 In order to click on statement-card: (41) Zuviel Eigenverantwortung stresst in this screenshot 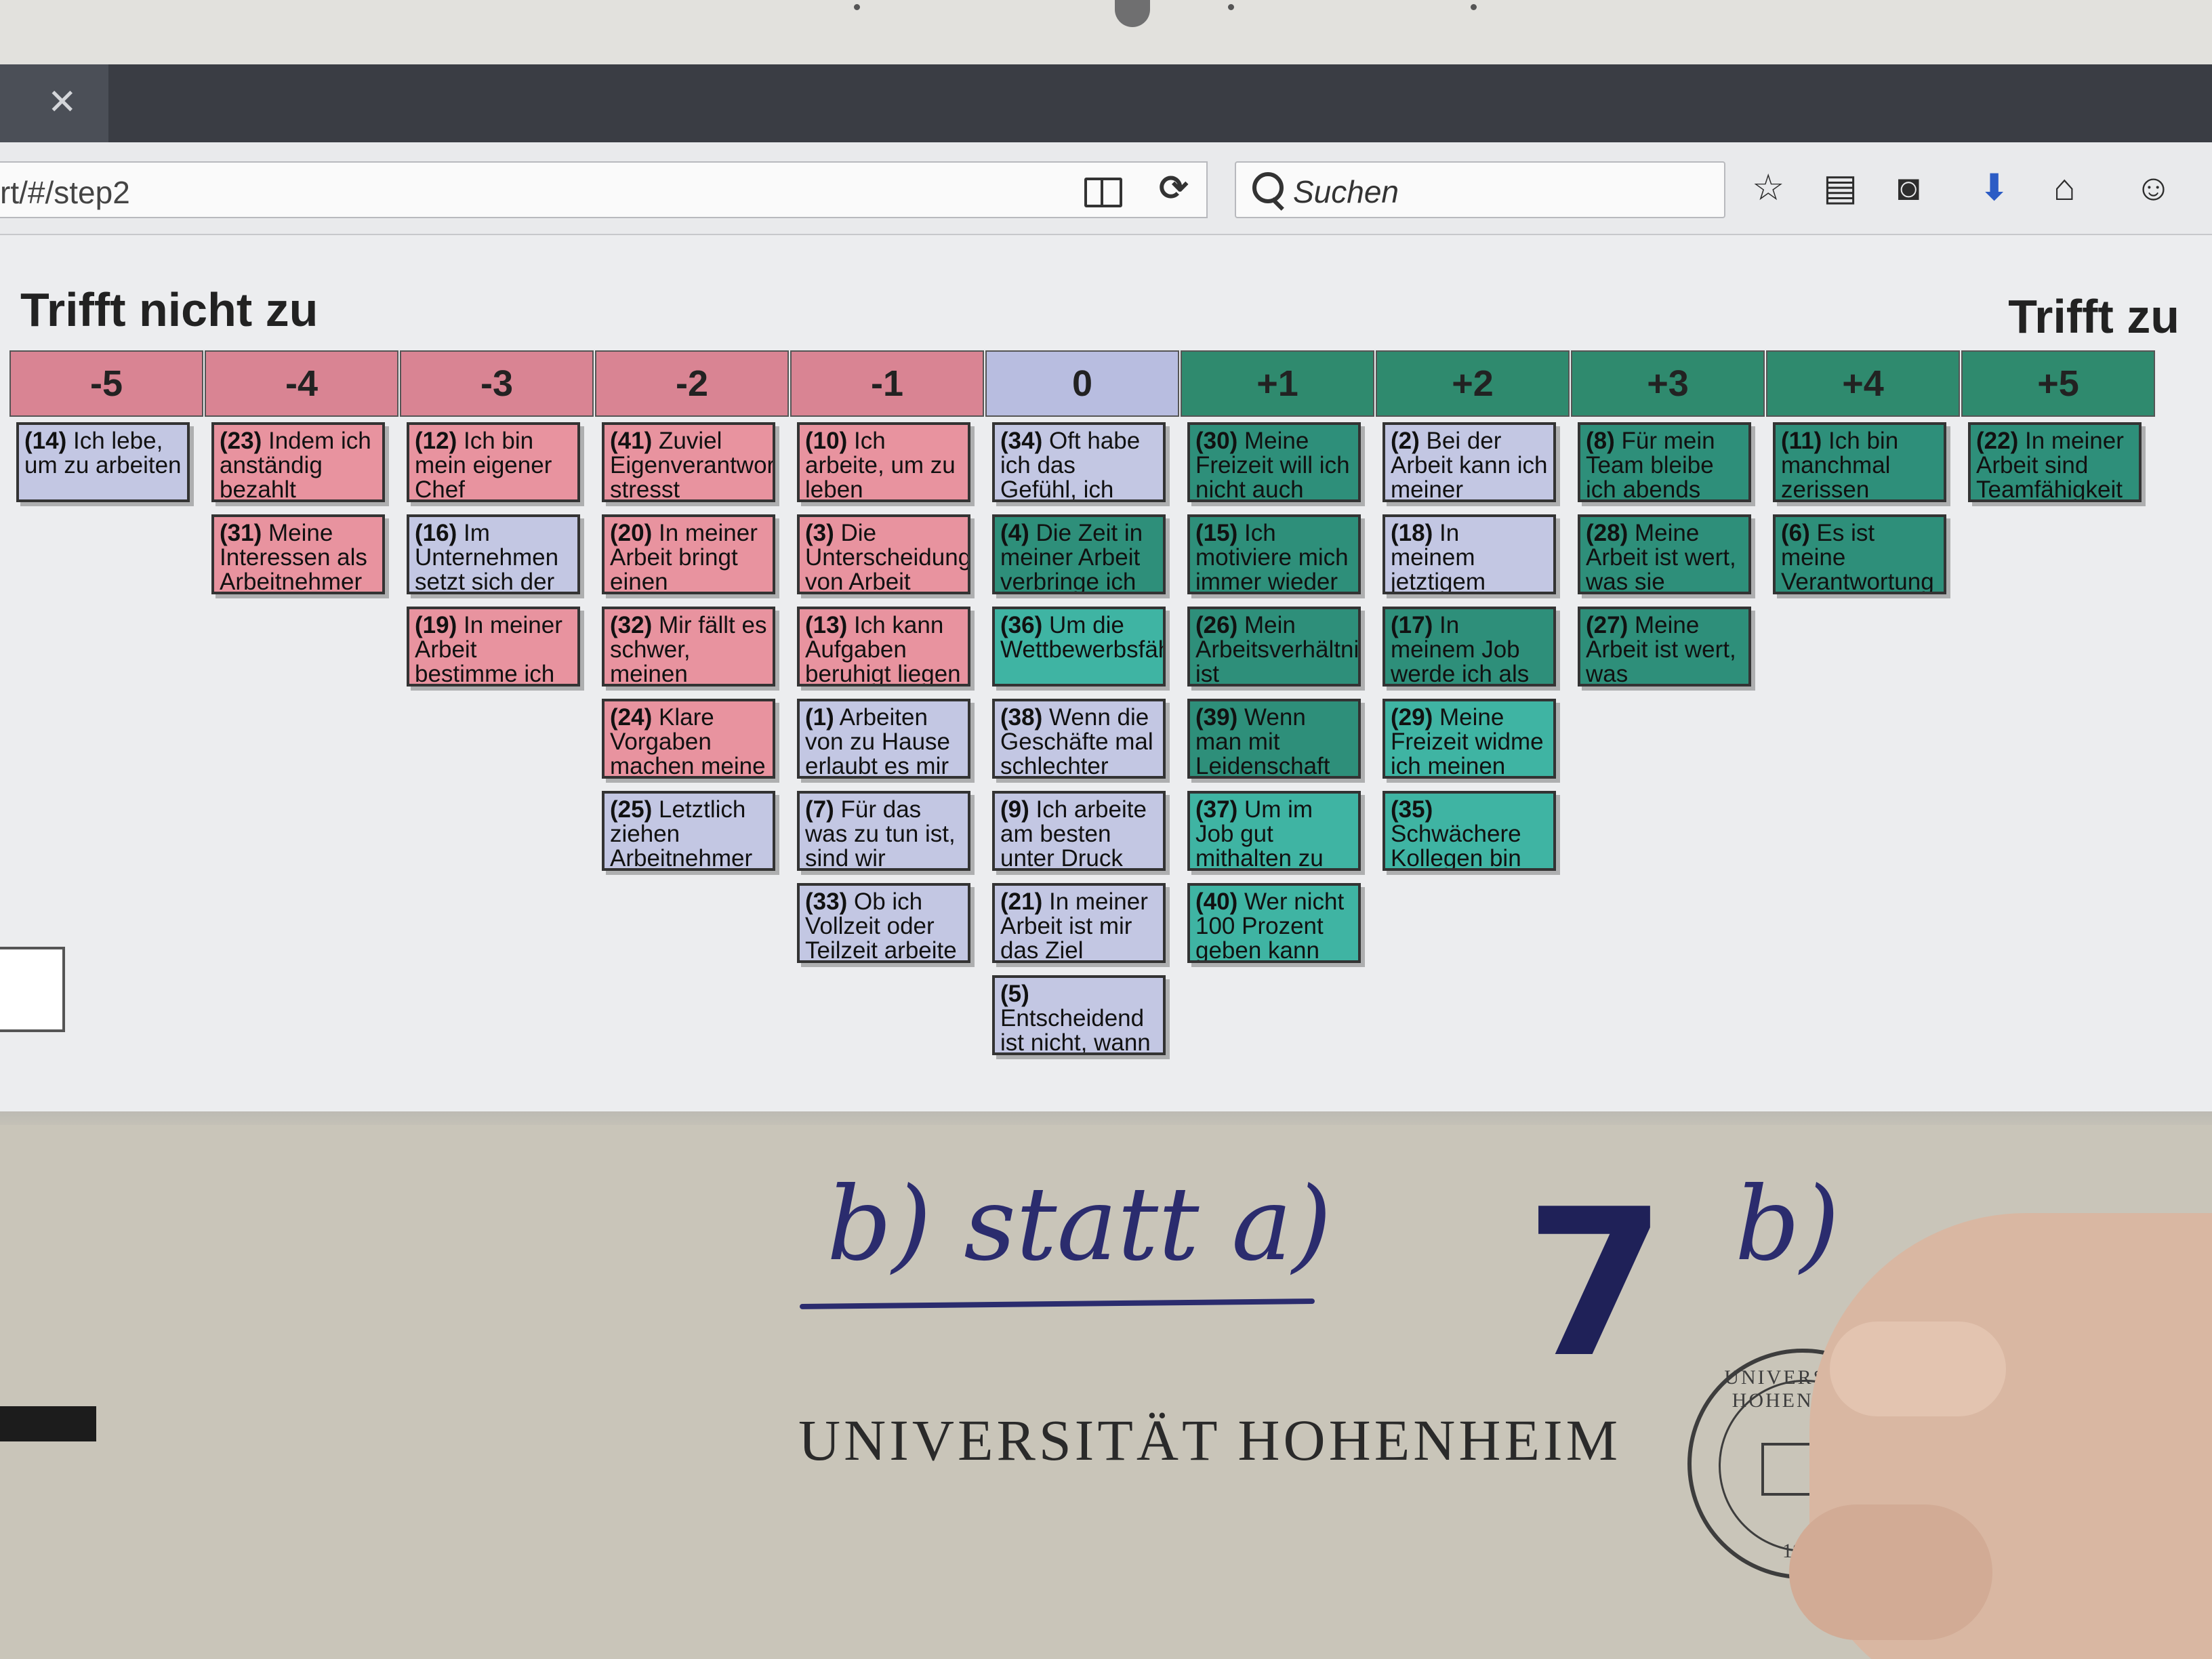, I will do `click(688, 462)`.